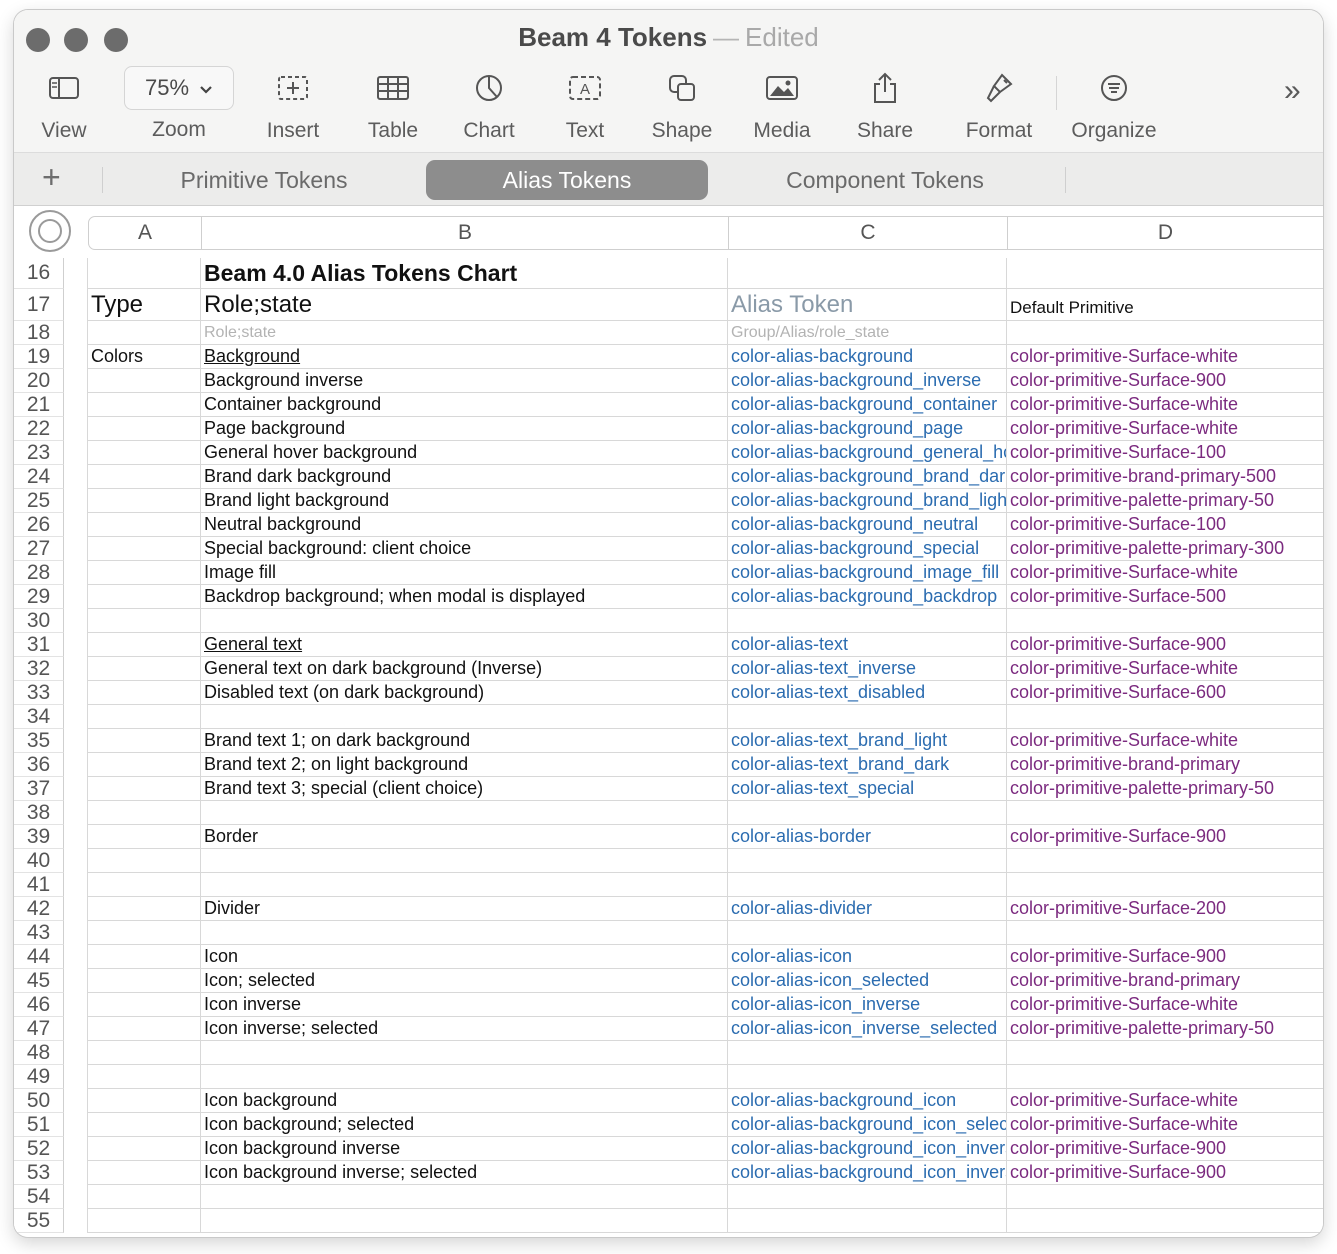  I want to click on row-header: 23, so click(39, 453).